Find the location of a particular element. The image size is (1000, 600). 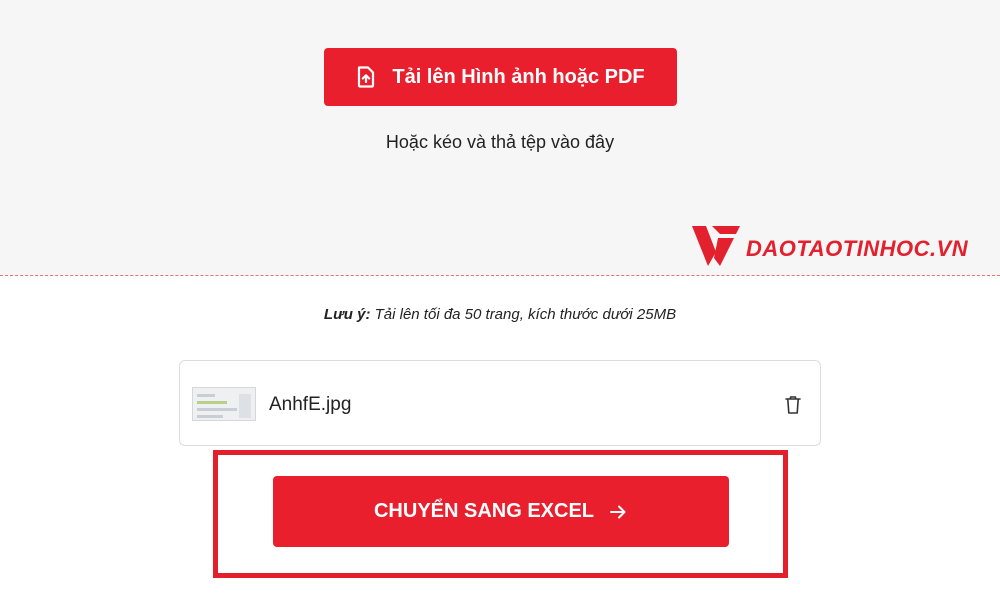

upload-file-icon is located at coordinates (366, 77).